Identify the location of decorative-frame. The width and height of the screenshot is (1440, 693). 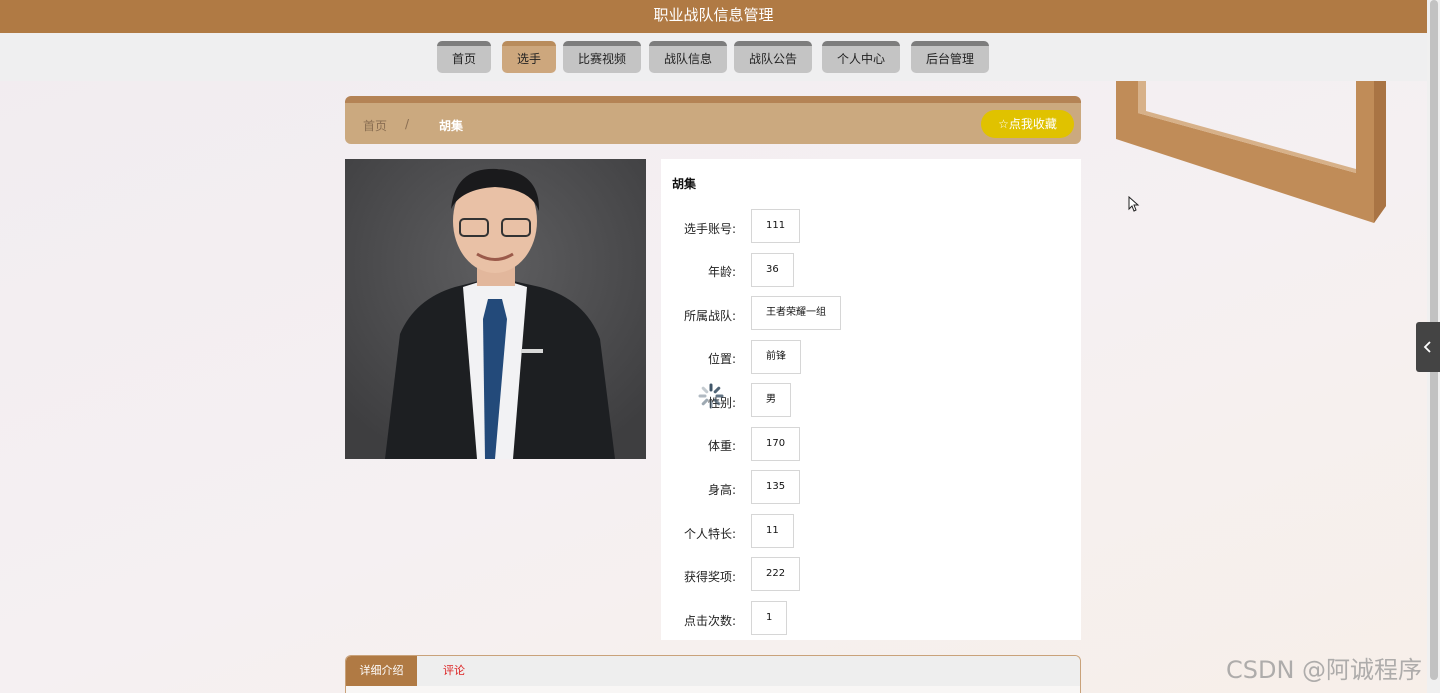
(1251, 152).